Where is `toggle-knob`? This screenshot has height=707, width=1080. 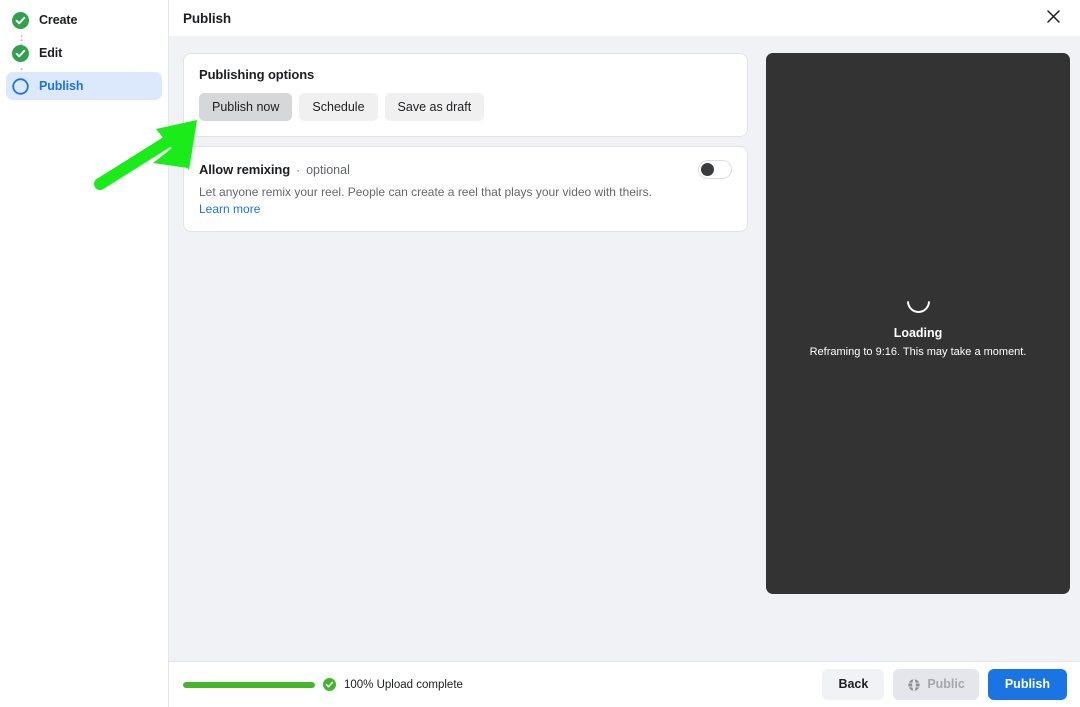 toggle-knob is located at coordinates (707, 169).